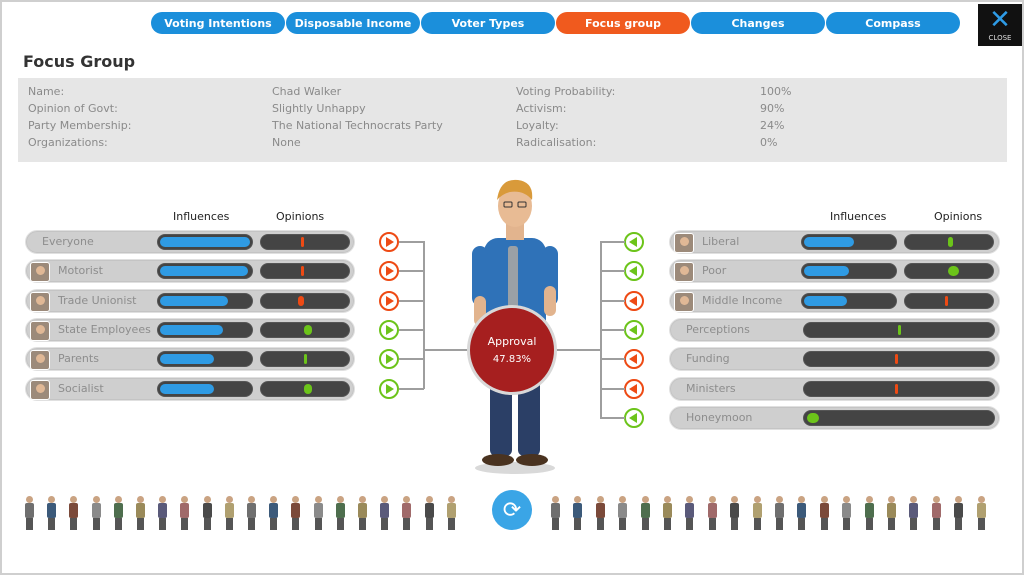 The height and width of the screenshot is (575, 1024). What do you see at coordinates (684, 243) in the screenshot?
I see `group-avatar` at bounding box center [684, 243].